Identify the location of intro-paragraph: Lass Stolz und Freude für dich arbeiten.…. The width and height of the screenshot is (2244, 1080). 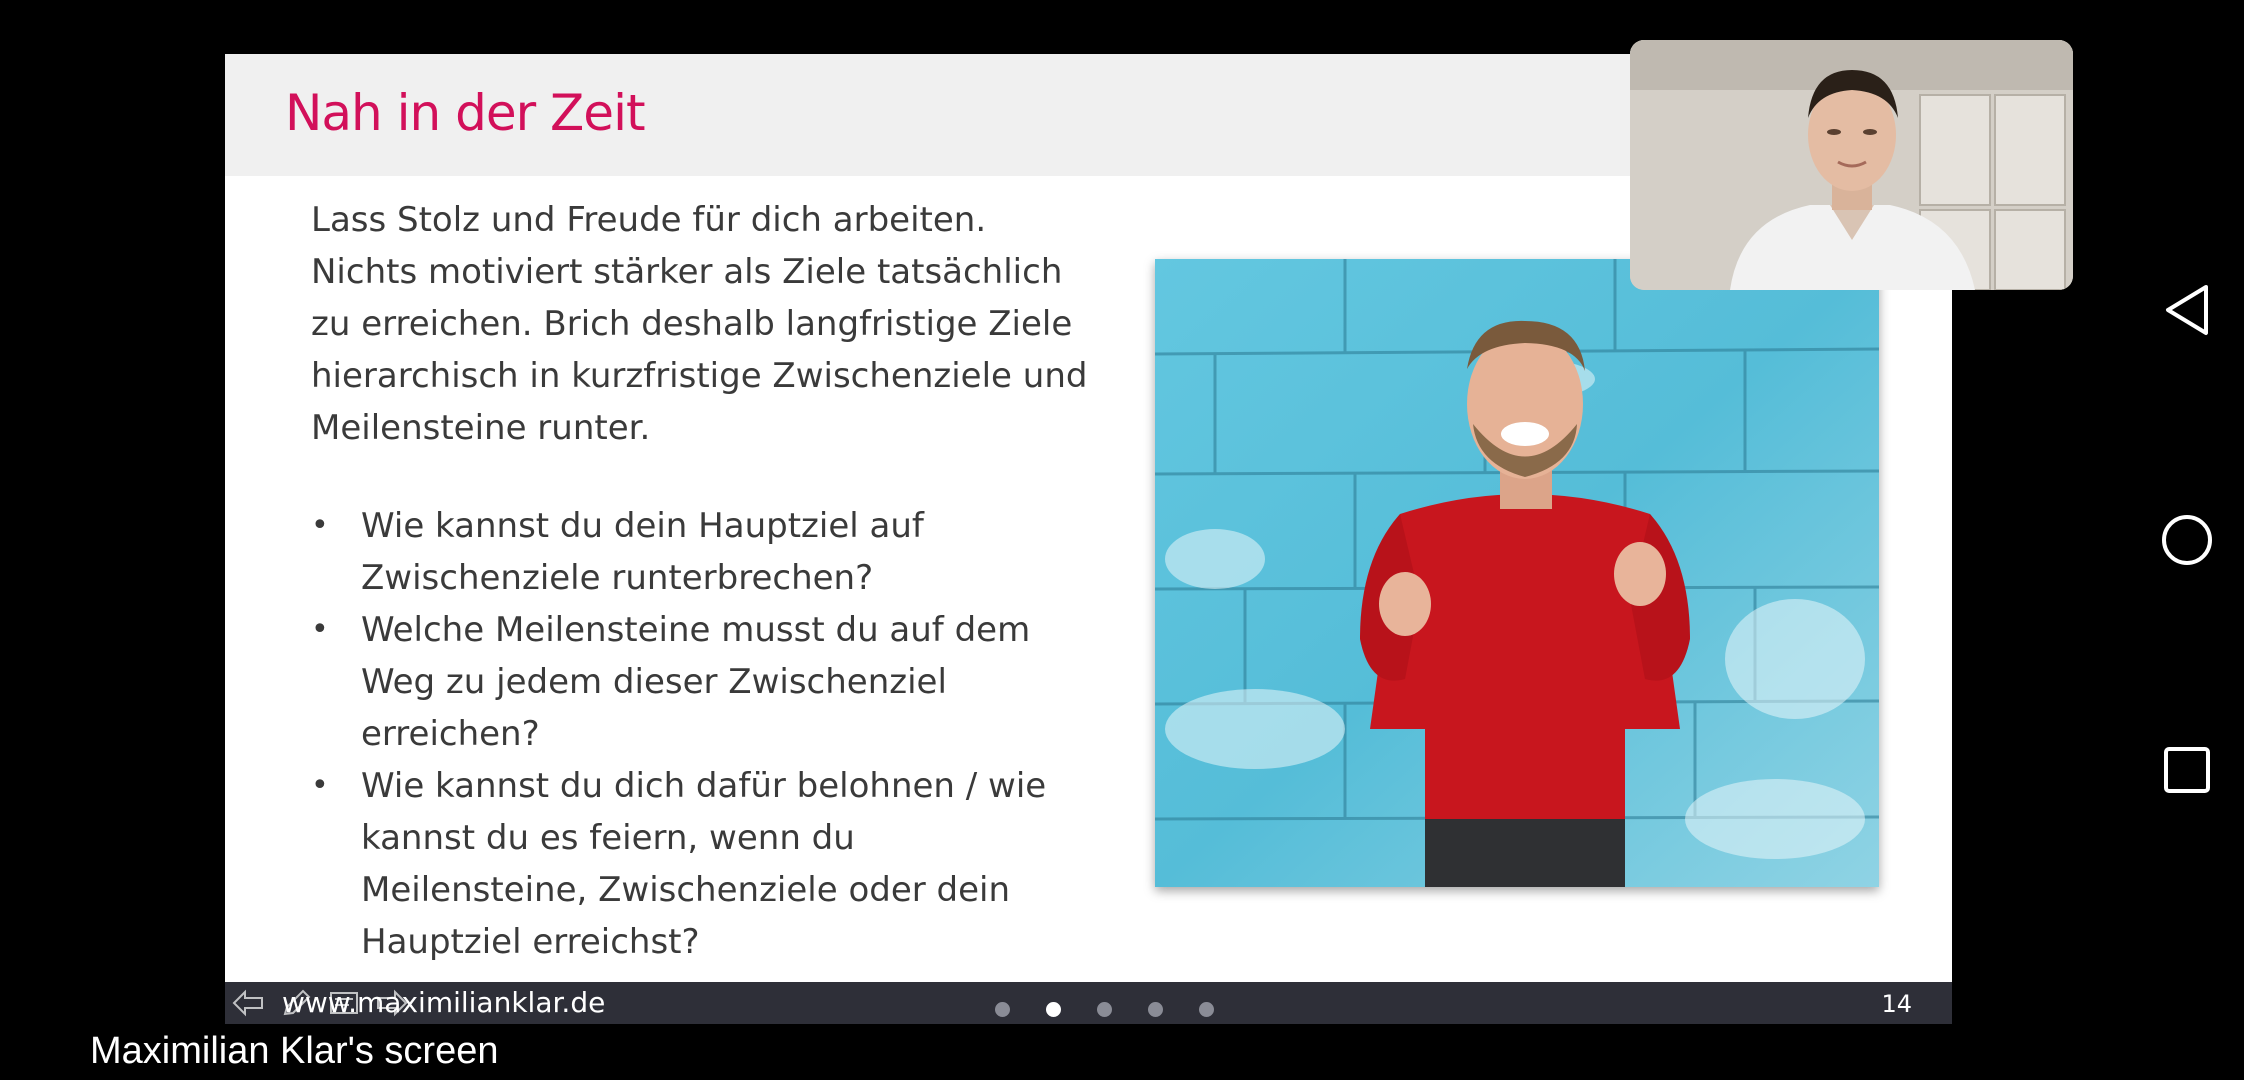
(716, 324).